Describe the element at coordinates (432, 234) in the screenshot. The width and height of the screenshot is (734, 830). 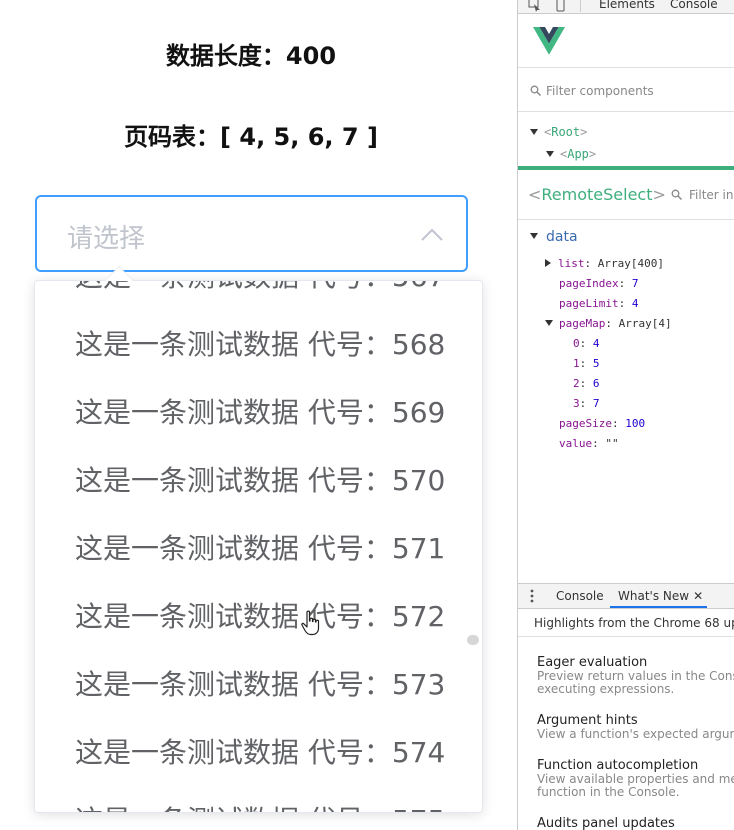
I see `chevron-up-icon` at that location.